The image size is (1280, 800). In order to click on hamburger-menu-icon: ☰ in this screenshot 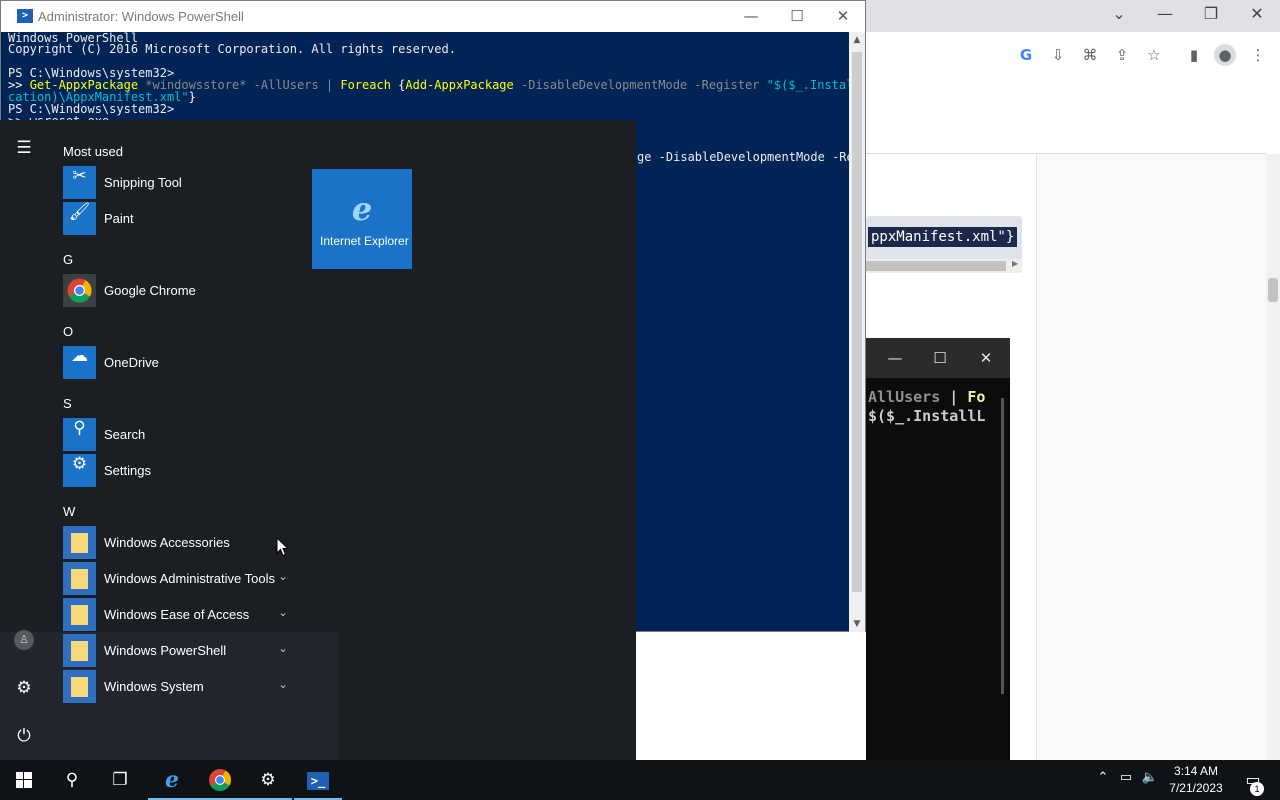, I will do `click(24, 148)`.